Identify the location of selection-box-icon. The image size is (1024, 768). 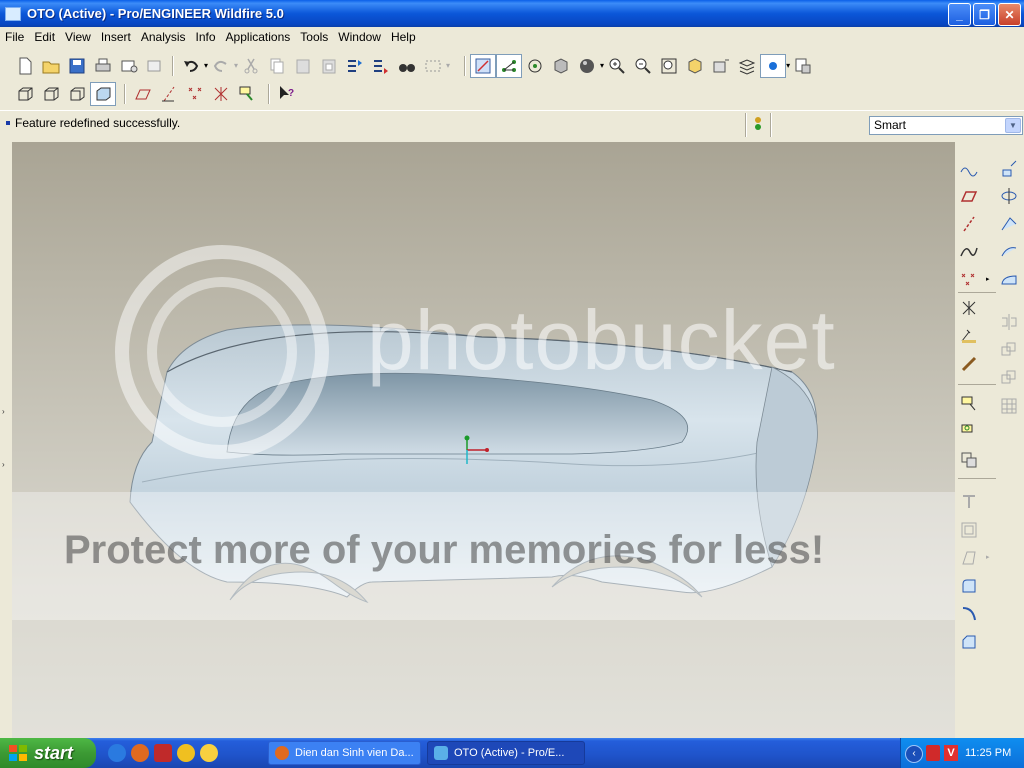
(433, 66).